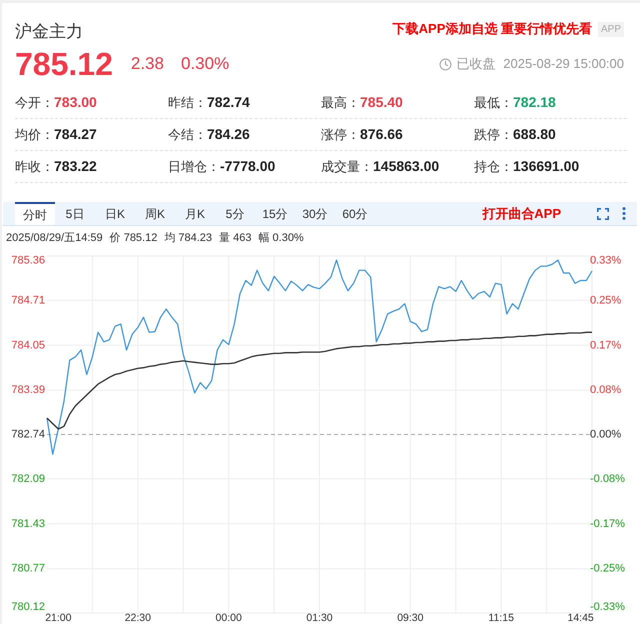 The height and width of the screenshot is (624, 640). What do you see at coordinates (28, 478) in the screenshot?
I see `y-axis-label: 782.09` at bounding box center [28, 478].